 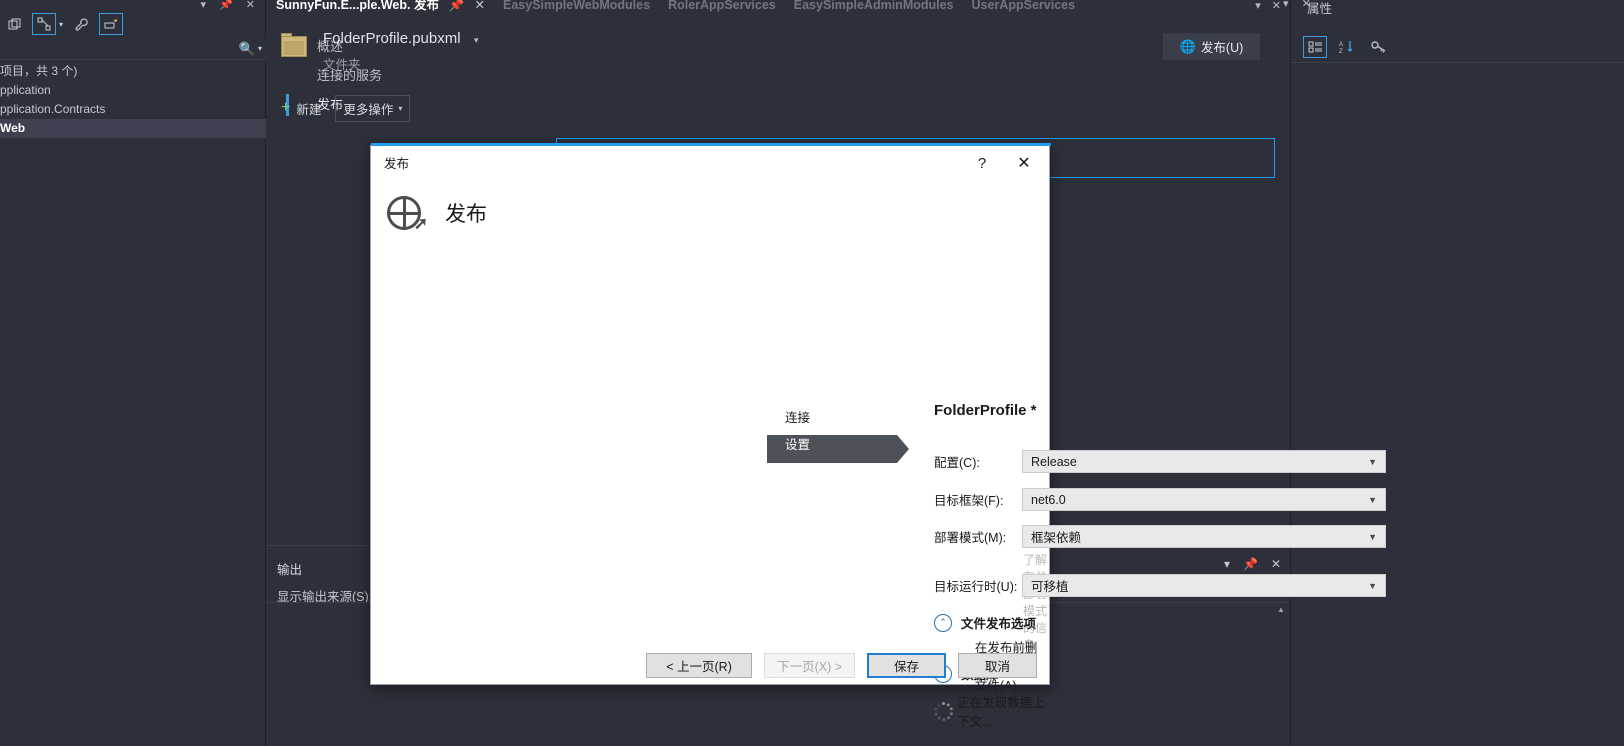 I want to click on profile-form-title: FolderProfile *, so click(x=985, y=410).